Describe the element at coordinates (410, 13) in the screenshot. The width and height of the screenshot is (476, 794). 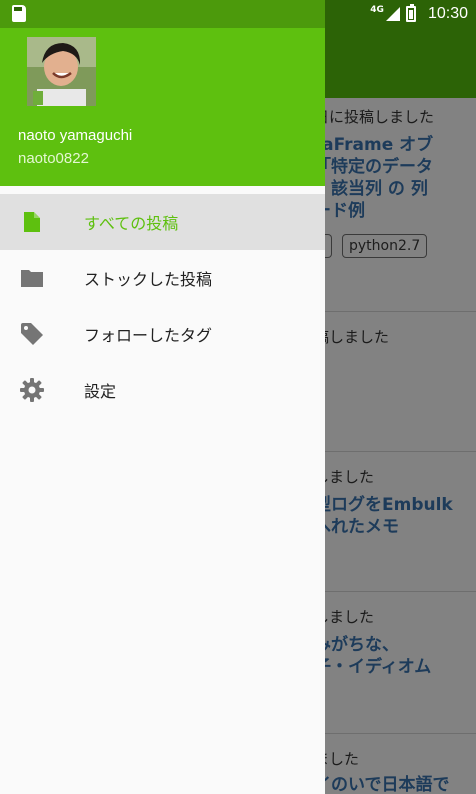
I see `battery-icon` at that location.